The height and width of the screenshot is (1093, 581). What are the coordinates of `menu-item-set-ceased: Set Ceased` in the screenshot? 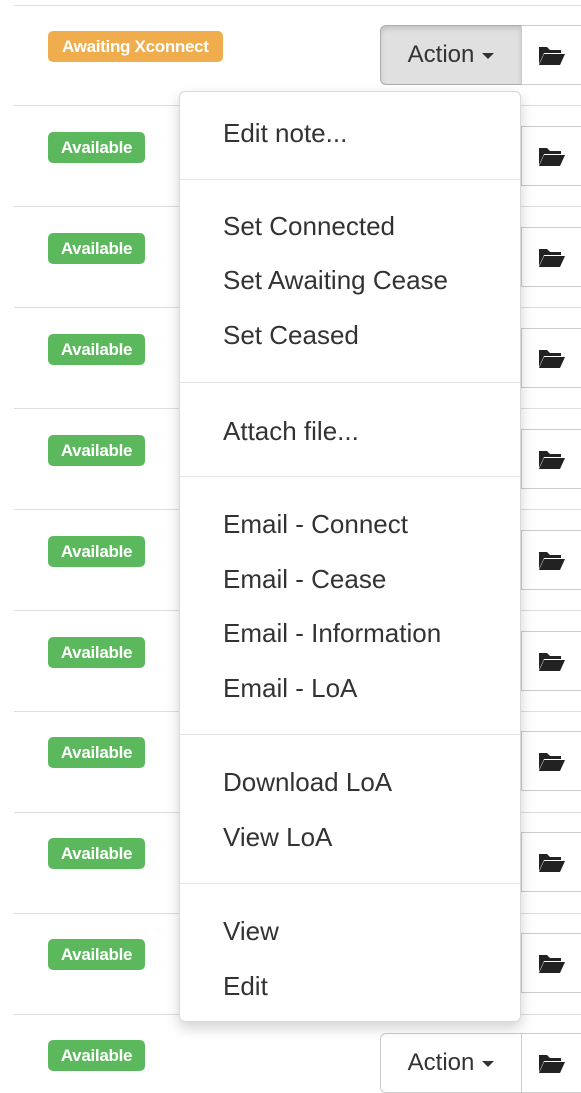 It's located at (291, 335).